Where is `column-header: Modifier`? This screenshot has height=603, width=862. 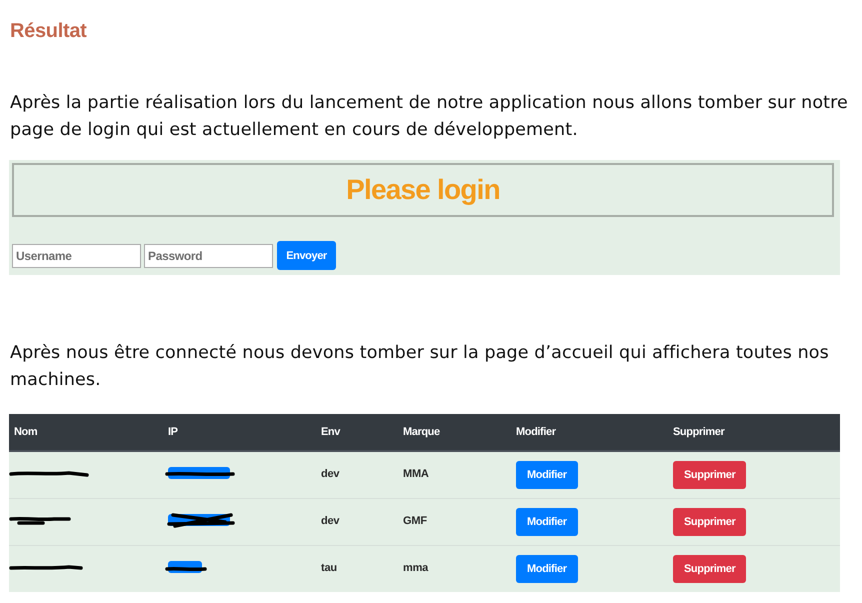
column-header: Modifier is located at coordinates (536, 432).